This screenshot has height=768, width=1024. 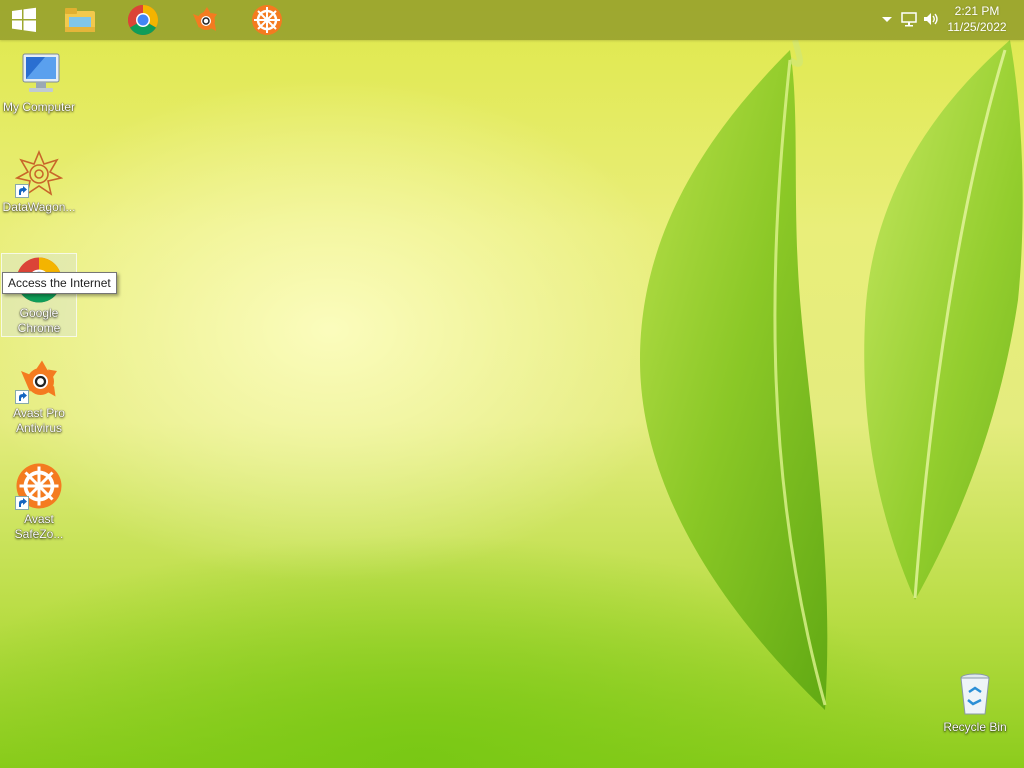 I want to click on icon-label: Google Chrome, so click(x=39, y=320).